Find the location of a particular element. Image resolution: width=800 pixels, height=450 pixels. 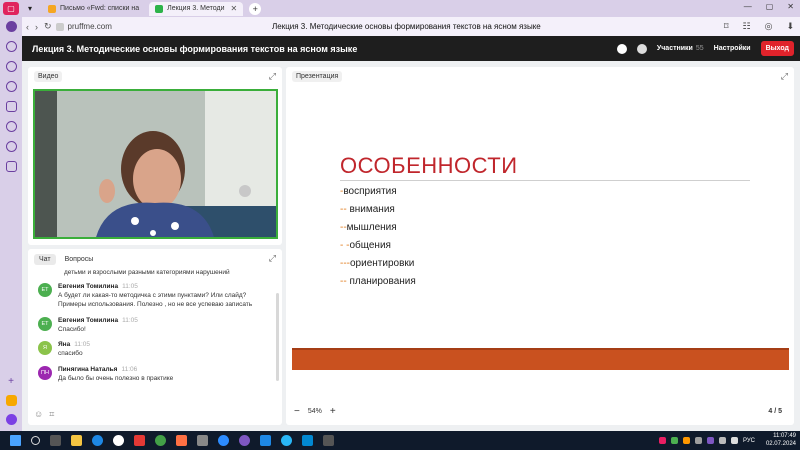

chat-scrollbar is located at coordinates (277, 337).